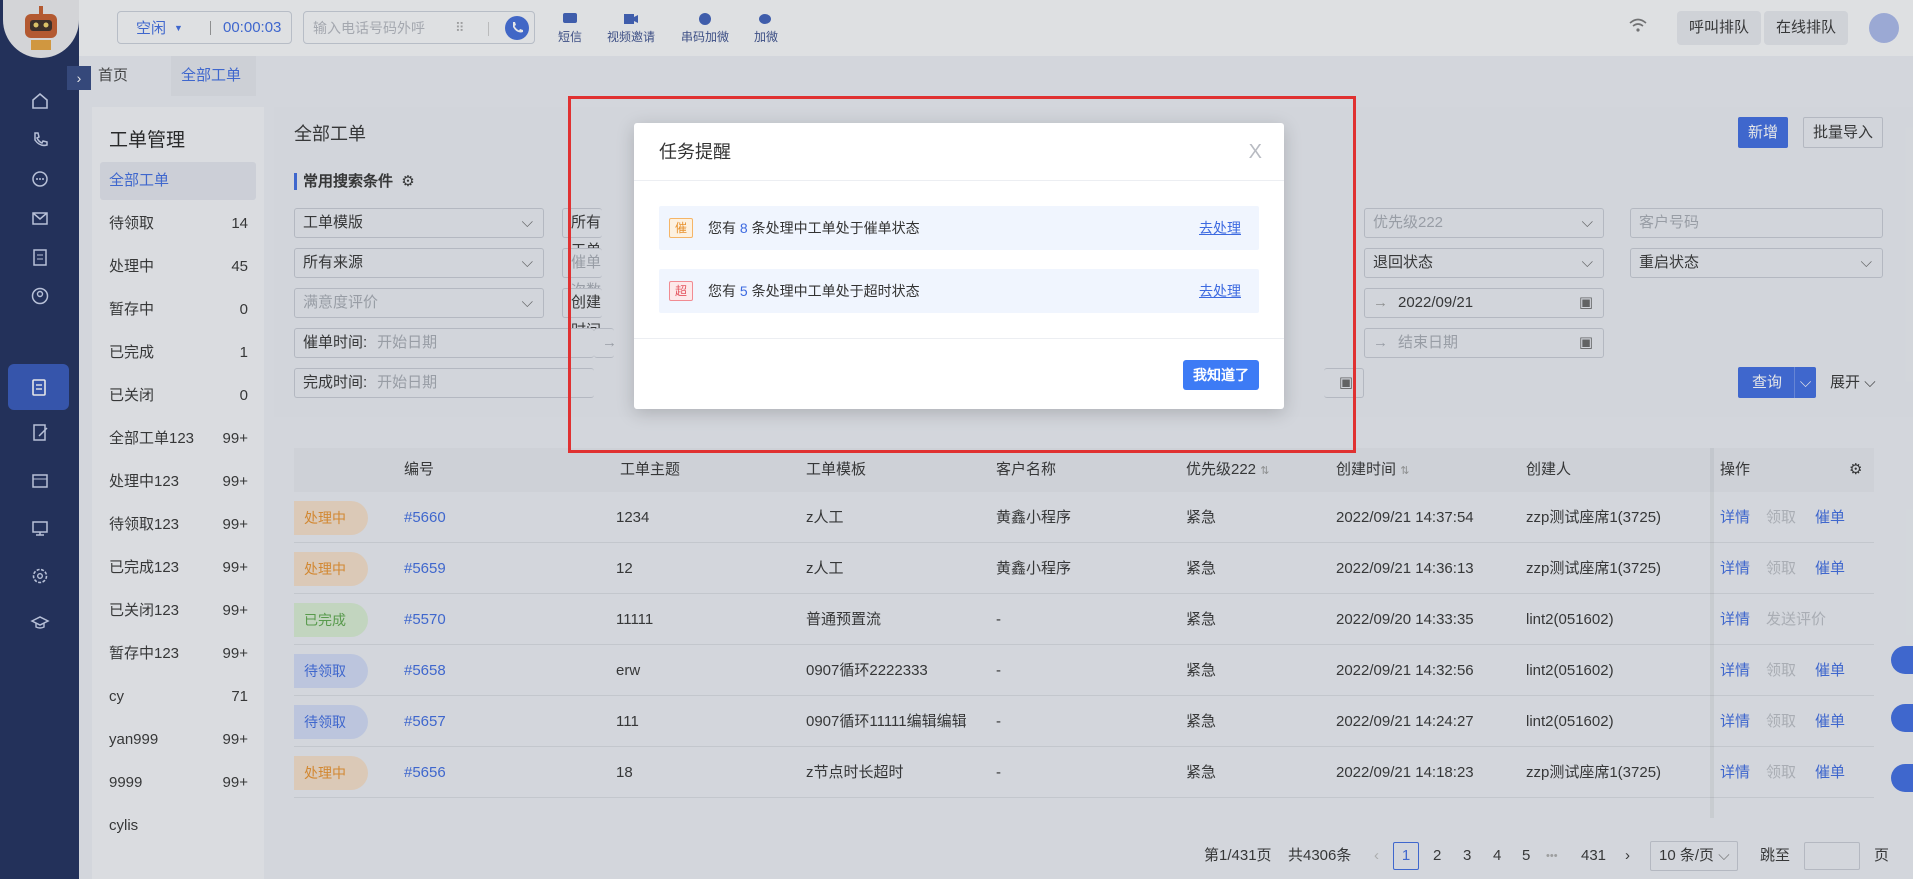  I want to click on modal-footer: 我知道了, so click(959, 373).